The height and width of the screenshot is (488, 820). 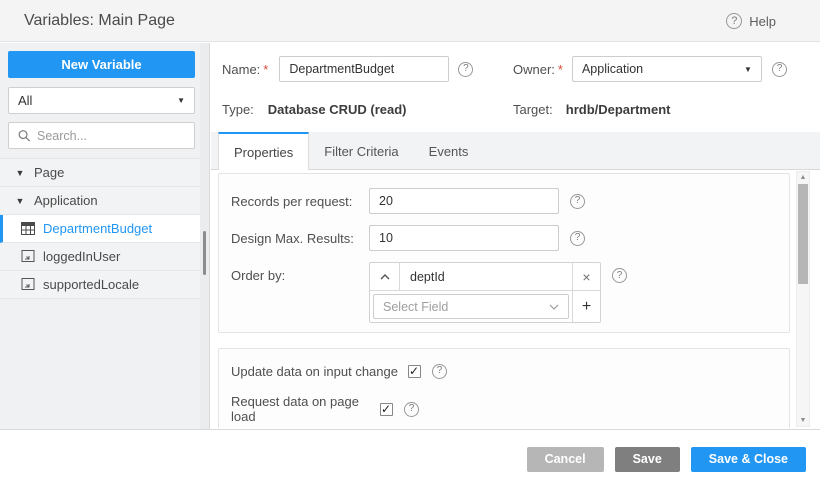 I want to click on tree-group-label: Application, so click(x=66, y=200).